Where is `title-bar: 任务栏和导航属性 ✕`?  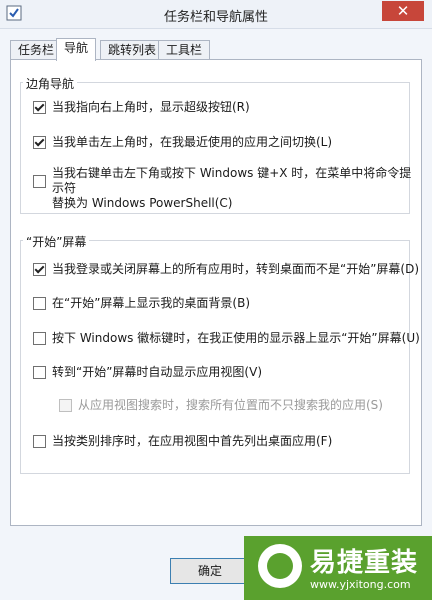 title-bar: 任务栏和导航属性 ✕ is located at coordinates (216, 14).